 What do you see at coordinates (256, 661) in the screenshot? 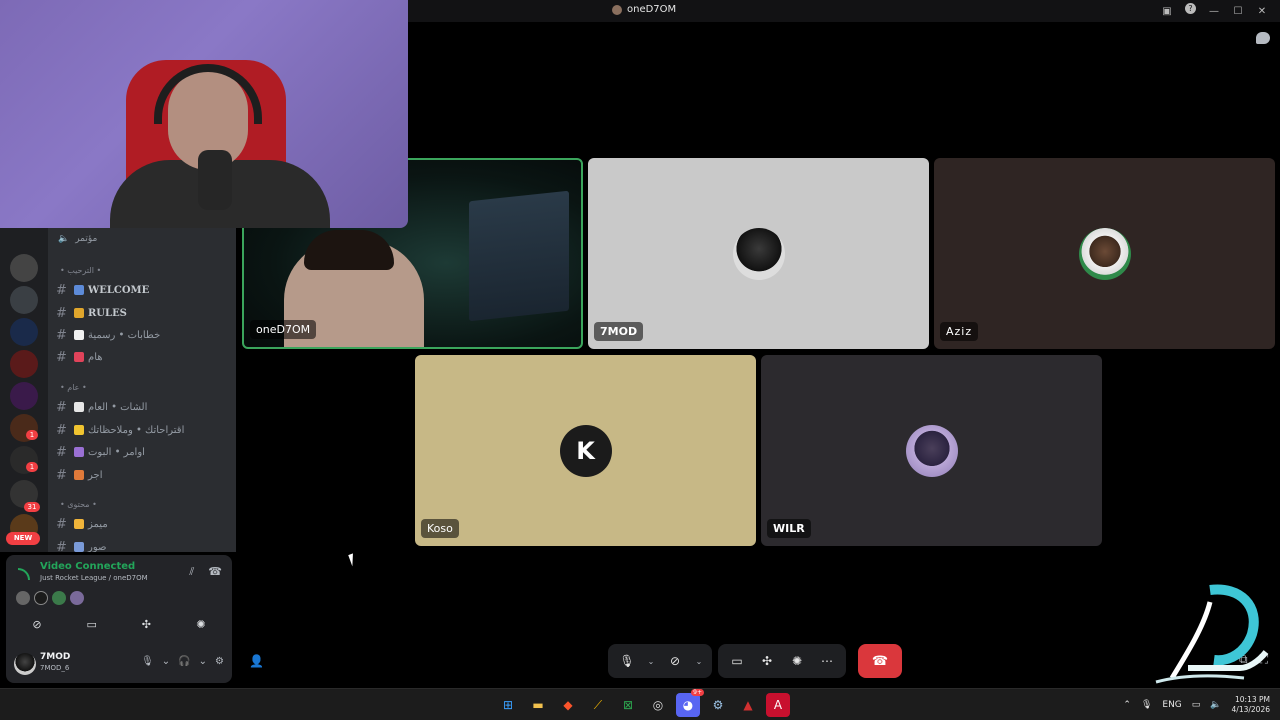
I see `add-user-icon: 👤` at bounding box center [256, 661].